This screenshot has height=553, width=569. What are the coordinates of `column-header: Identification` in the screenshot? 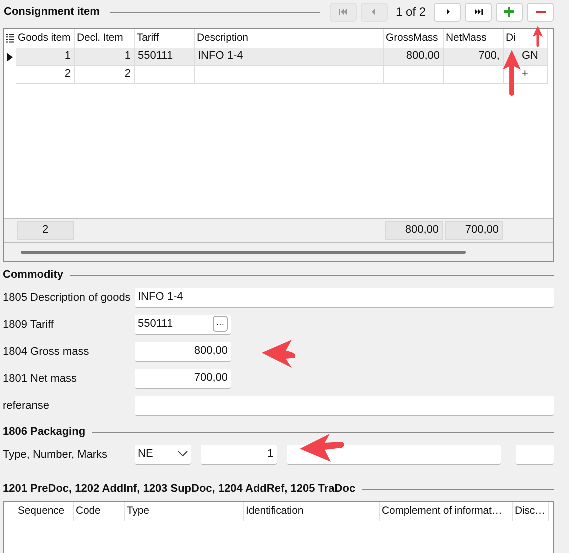 It's located at (275, 511).